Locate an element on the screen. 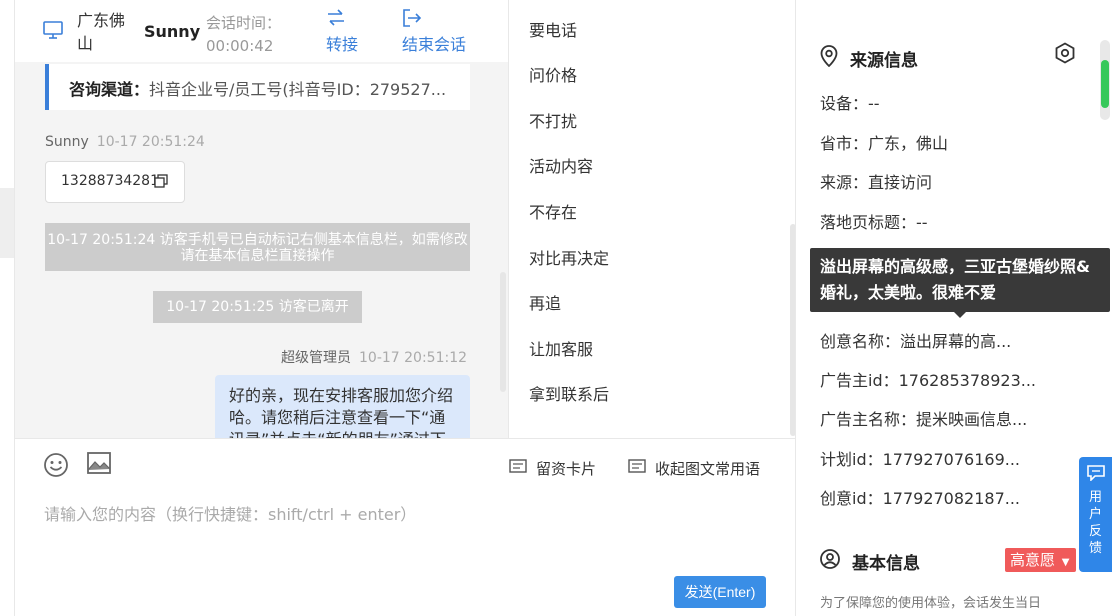 This screenshot has width=1112, height=616. phrase-item: 让加客服 is located at coordinates (561, 348).